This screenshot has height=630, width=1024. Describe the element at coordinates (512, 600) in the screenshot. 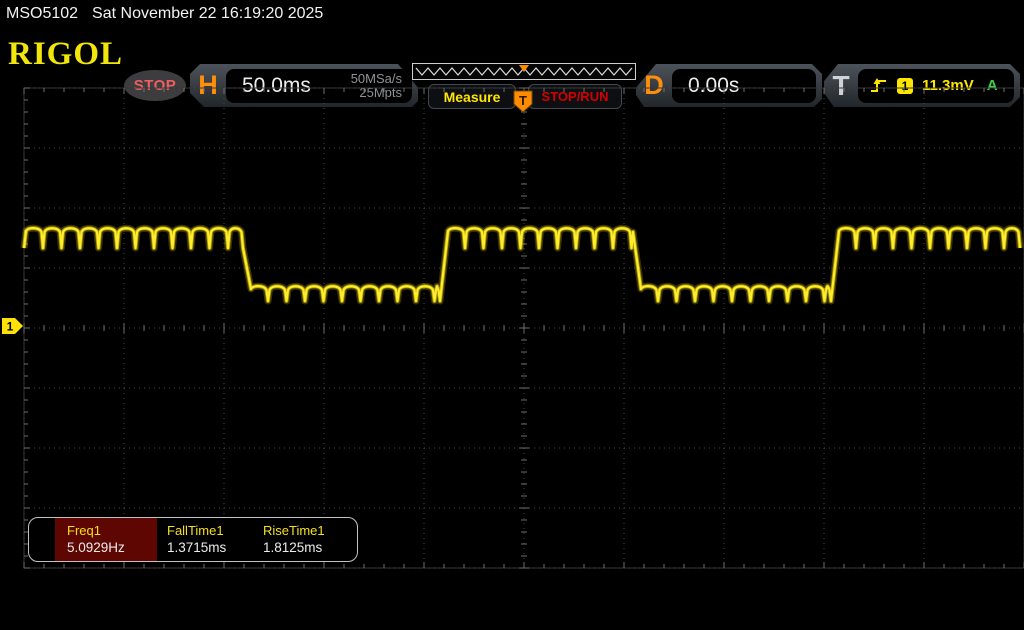

I see `bottombar: 1 1.00V 0.00V 2 5.00mV -7.80mV` at that location.